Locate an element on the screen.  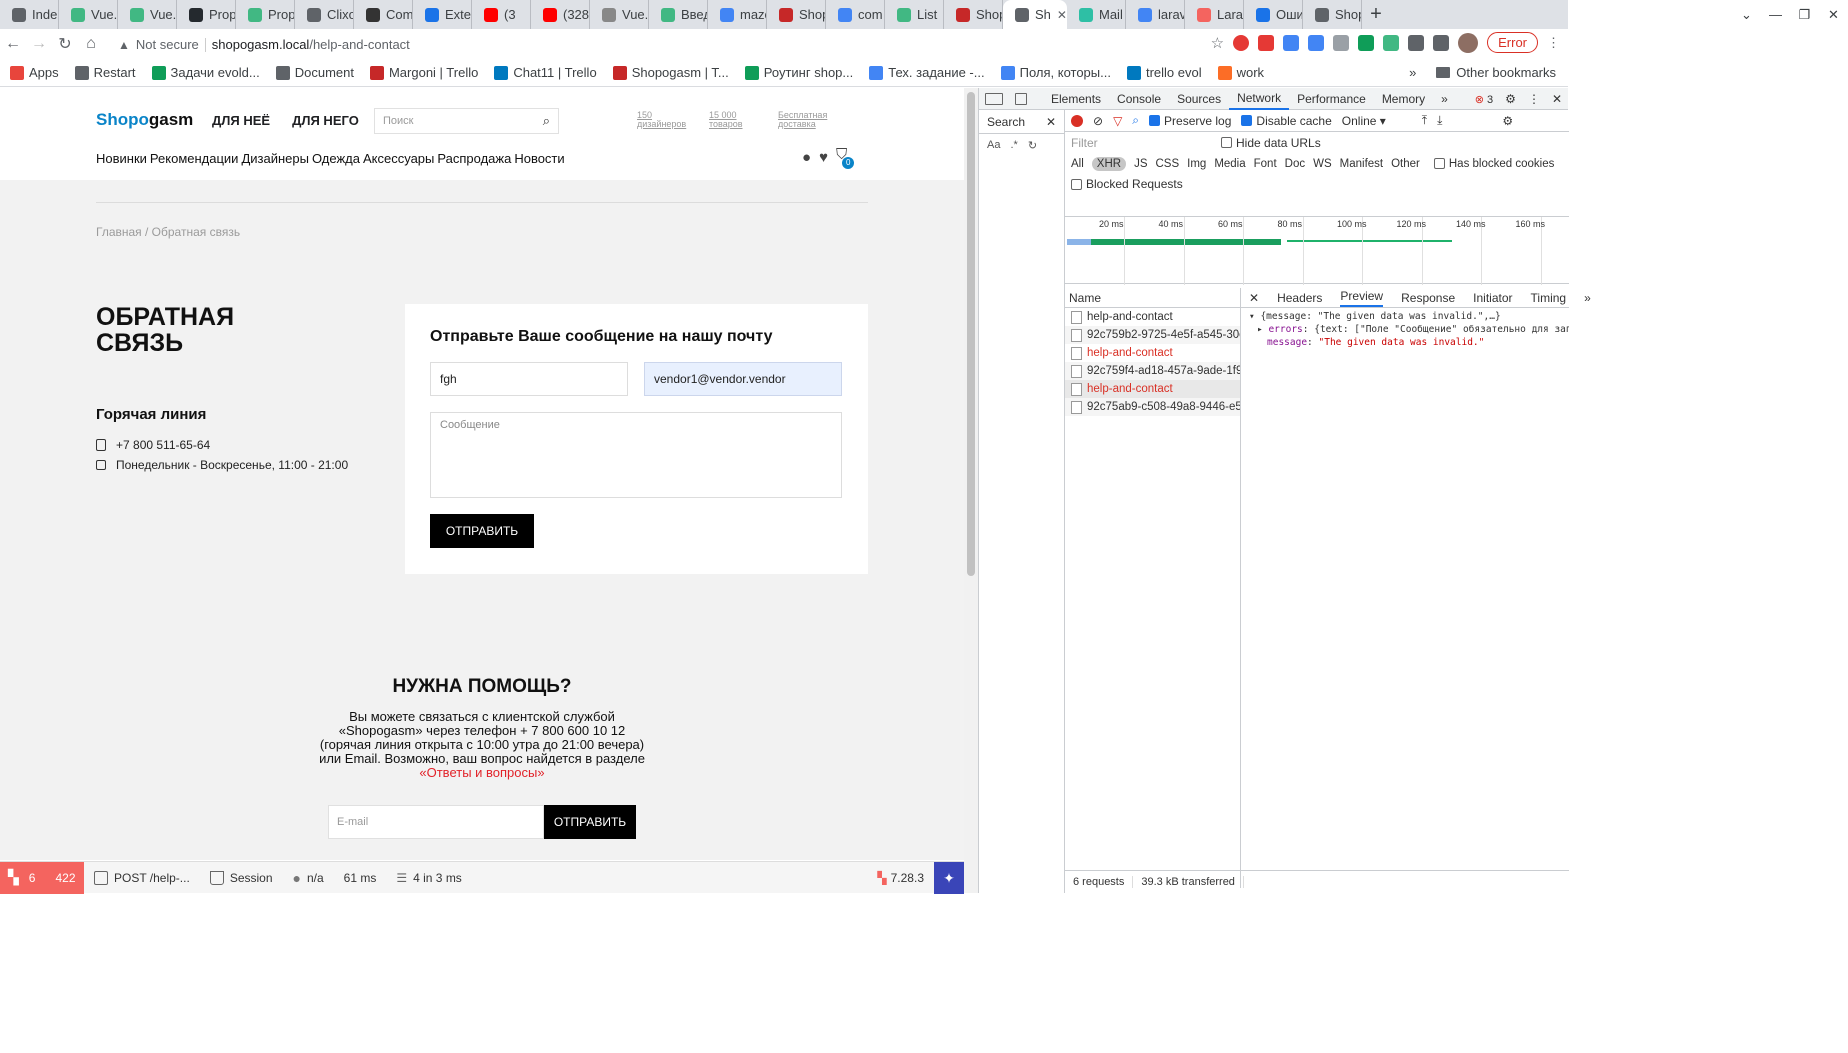
stat-products: 15 000 товаров is located at coordinates (734, 120).